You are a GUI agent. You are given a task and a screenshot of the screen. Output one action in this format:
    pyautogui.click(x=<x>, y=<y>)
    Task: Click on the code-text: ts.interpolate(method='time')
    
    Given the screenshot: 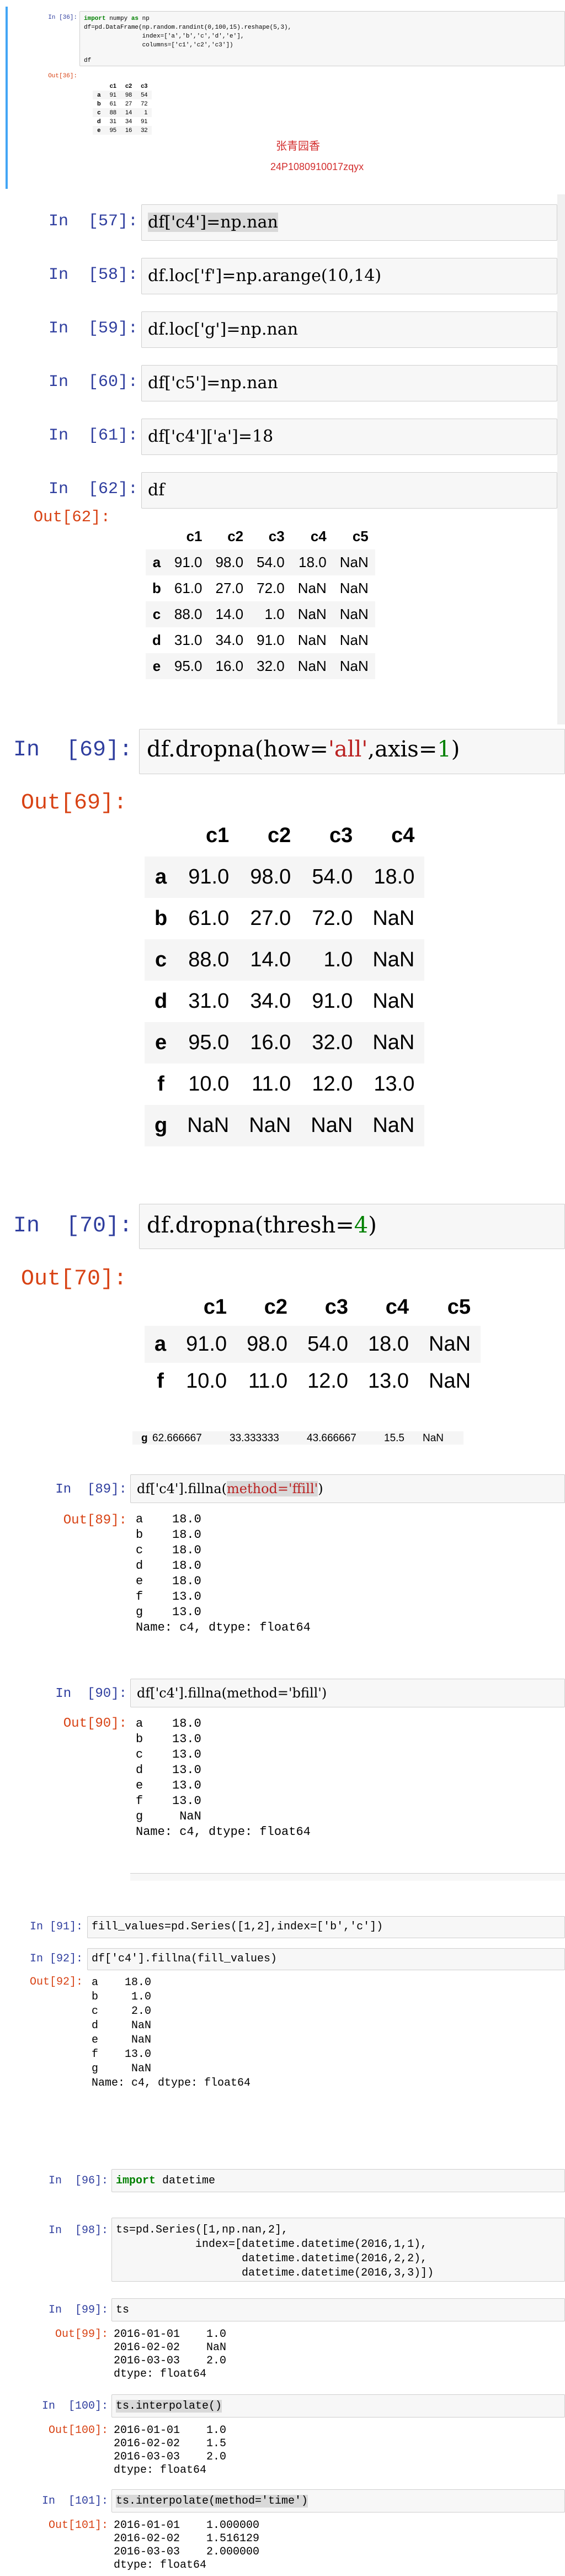 What is the action you would take?
    pyautogui.click(x=212, y=2501)
    